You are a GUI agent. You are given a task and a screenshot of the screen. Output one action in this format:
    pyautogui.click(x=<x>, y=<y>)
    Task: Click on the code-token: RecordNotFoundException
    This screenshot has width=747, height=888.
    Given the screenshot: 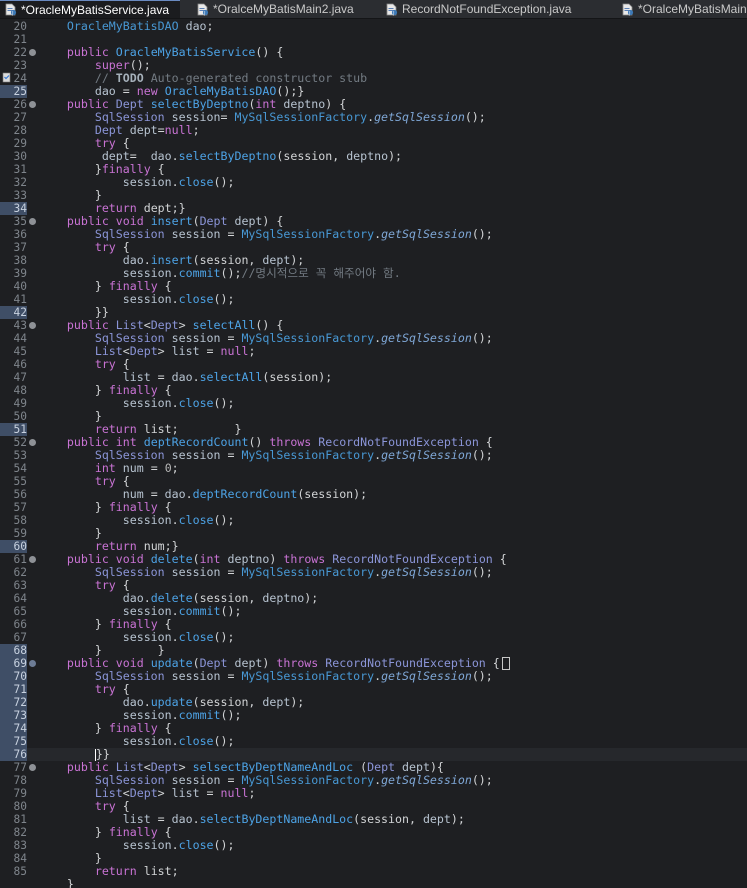 What is the action you would take?
    pyautogui.click(x=405, y=663)
    